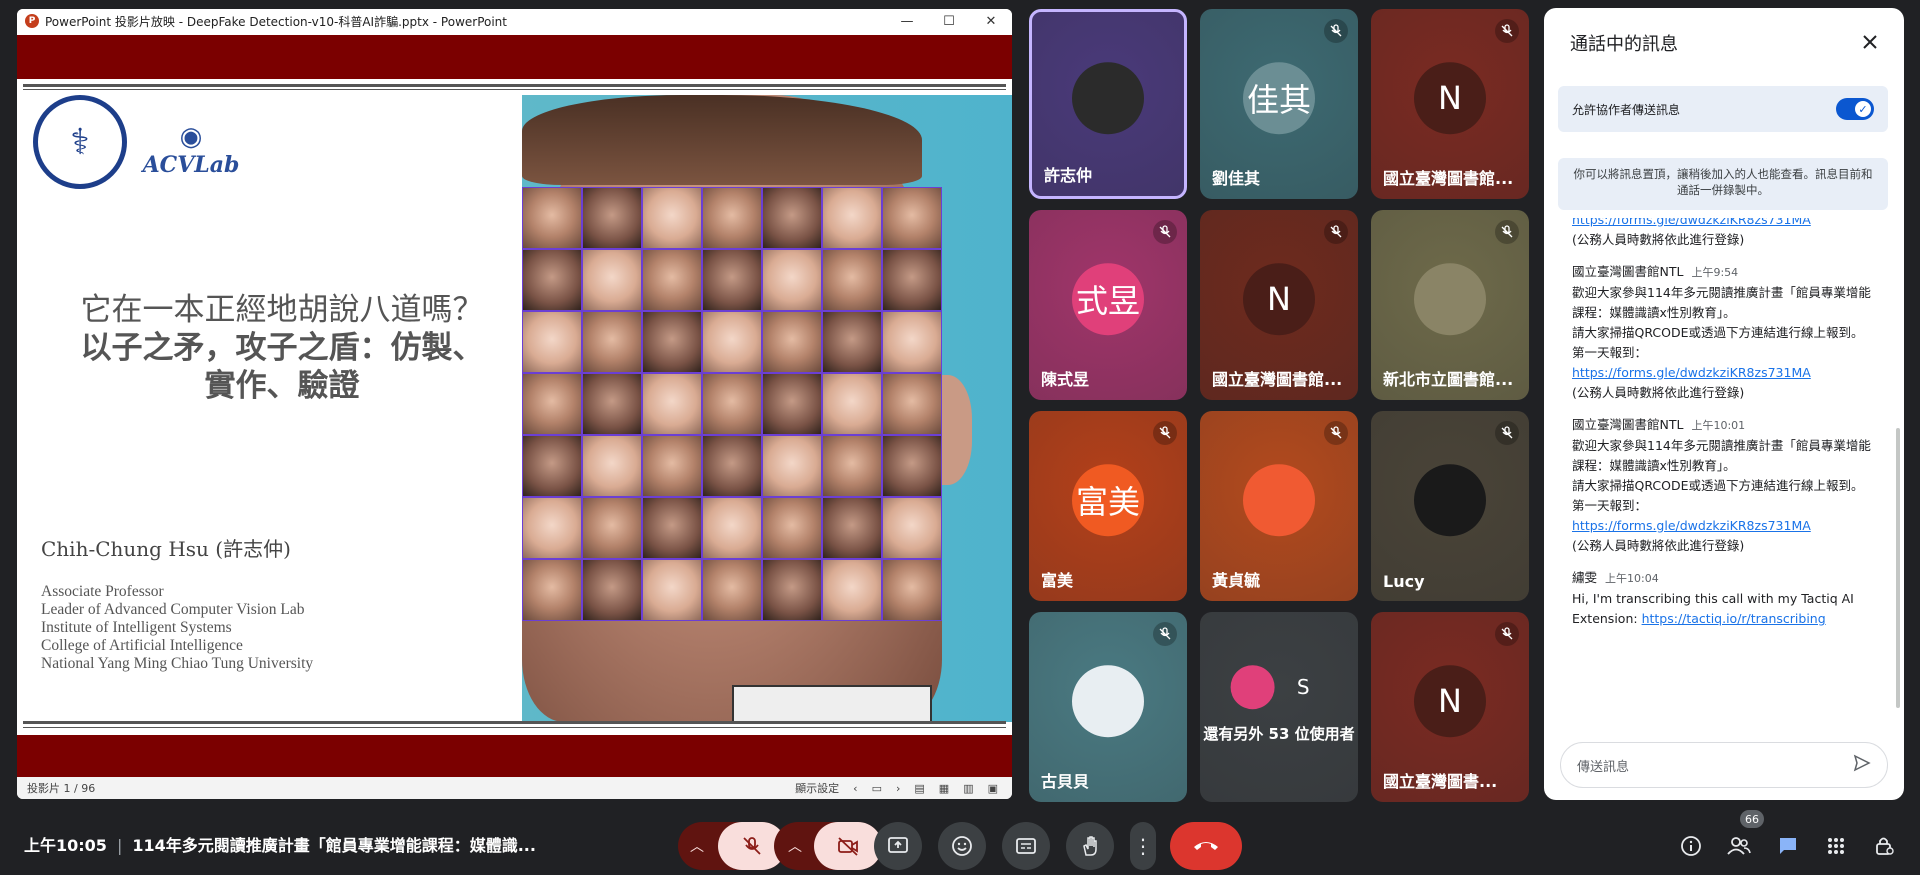 The height and width of the screenshot is (875, 1920). I want to click on captions-button, so click(1026, 846).